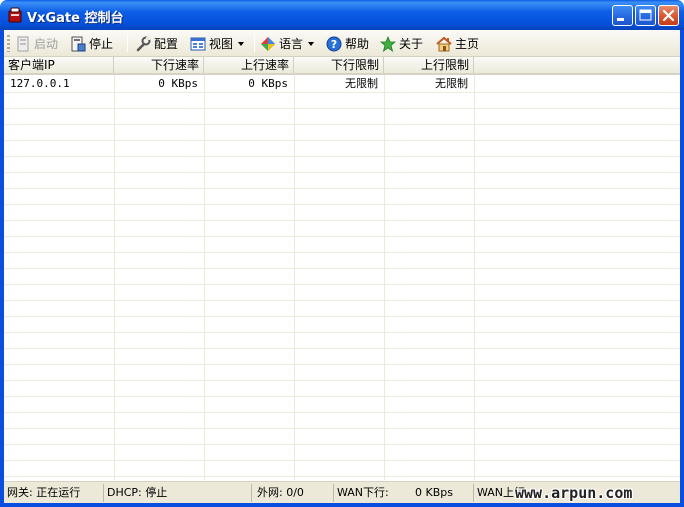  I want to click on maximize-button, so click(645, 15).